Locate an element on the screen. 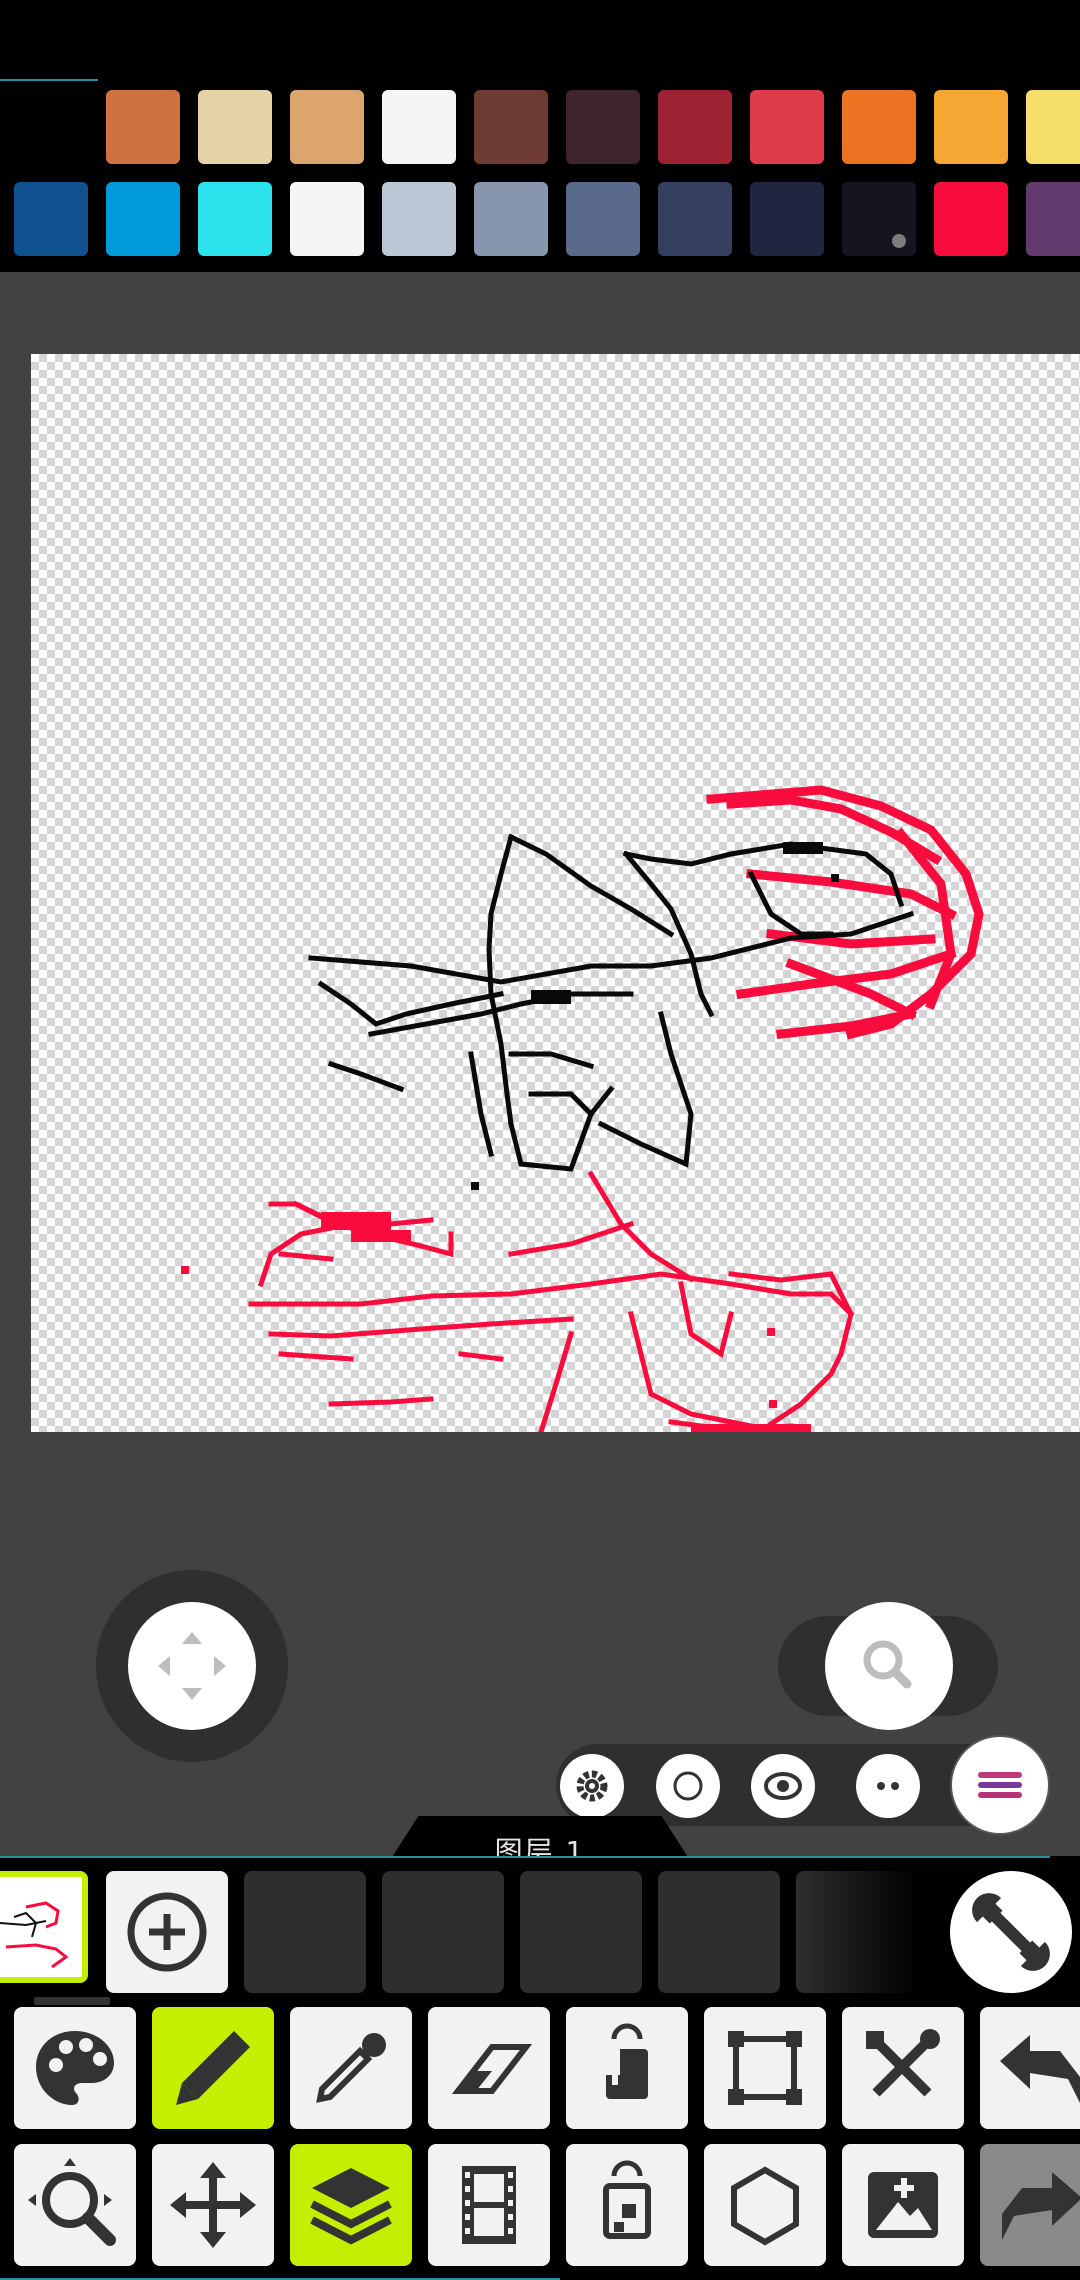  layers-tool is located at coordinates (351, 2205).